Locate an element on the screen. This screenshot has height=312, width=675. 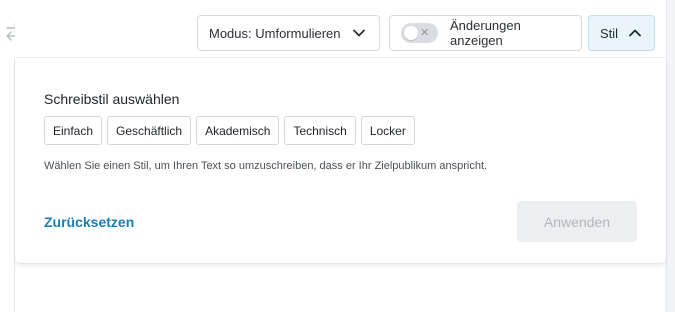
toggle-knob is located at coordinates (411, 33).